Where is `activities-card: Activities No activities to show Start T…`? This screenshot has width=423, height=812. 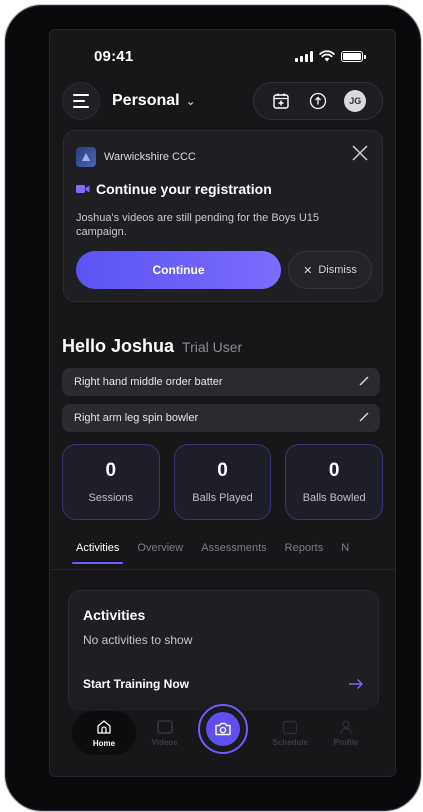
activities-card: Activities No activities to show Start T… is located at coordinates (223, 650).